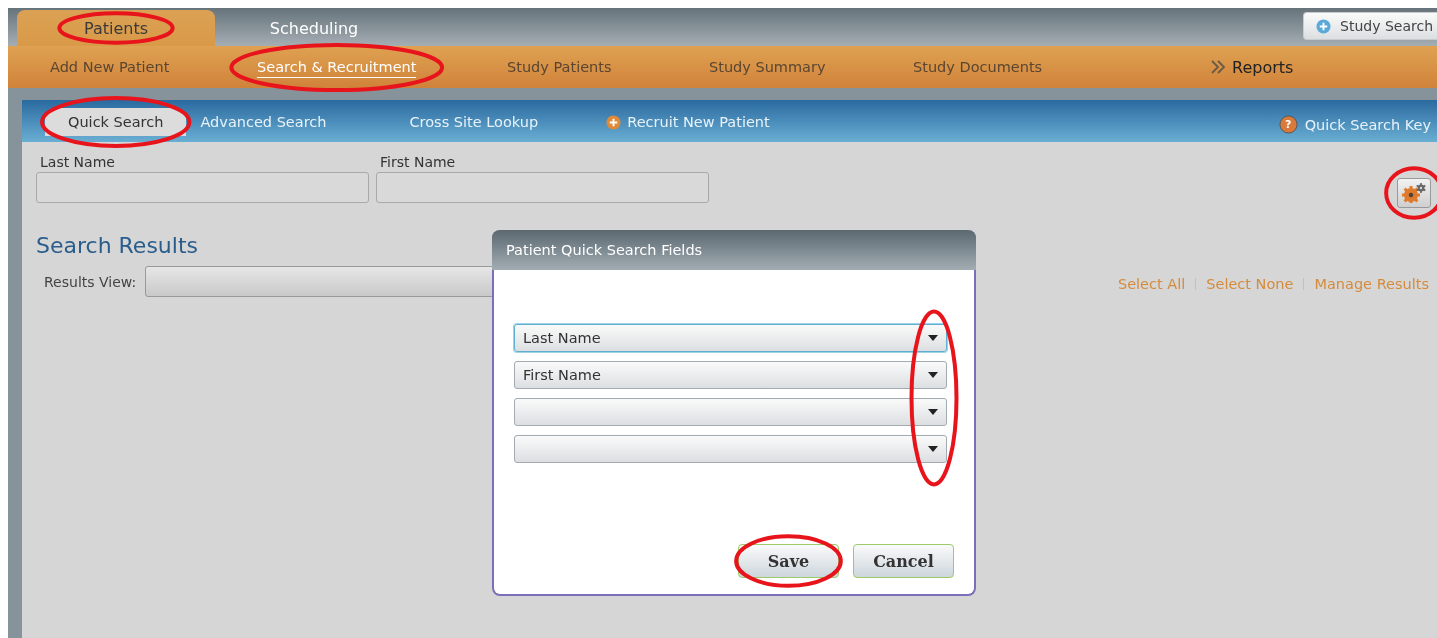  Describe the element at coordinates (116, 122) in the screenshot. I see `search-tab: Quick Search` at that location.